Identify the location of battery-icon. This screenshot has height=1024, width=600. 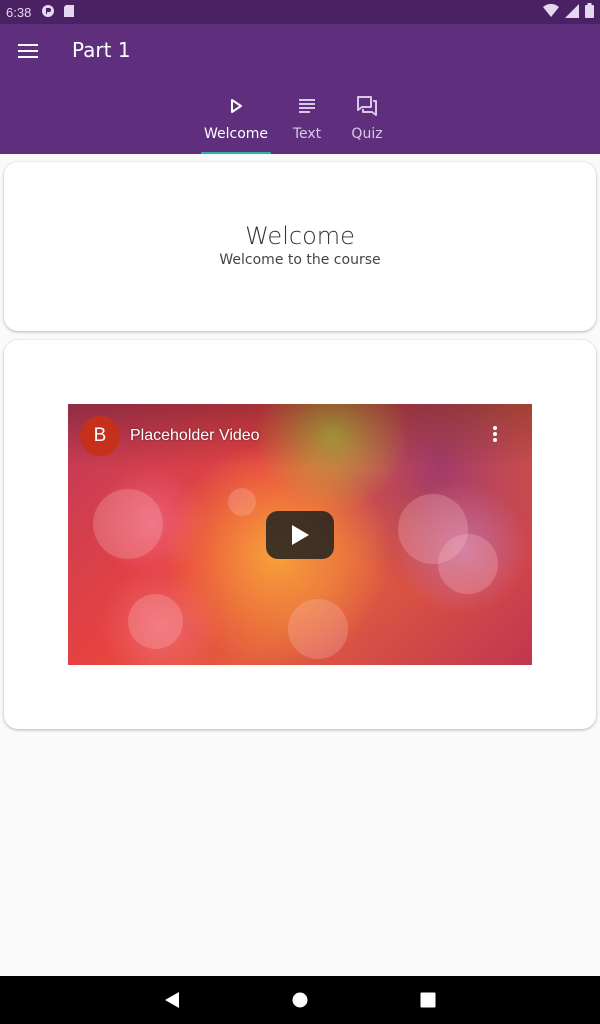
(589, 12).